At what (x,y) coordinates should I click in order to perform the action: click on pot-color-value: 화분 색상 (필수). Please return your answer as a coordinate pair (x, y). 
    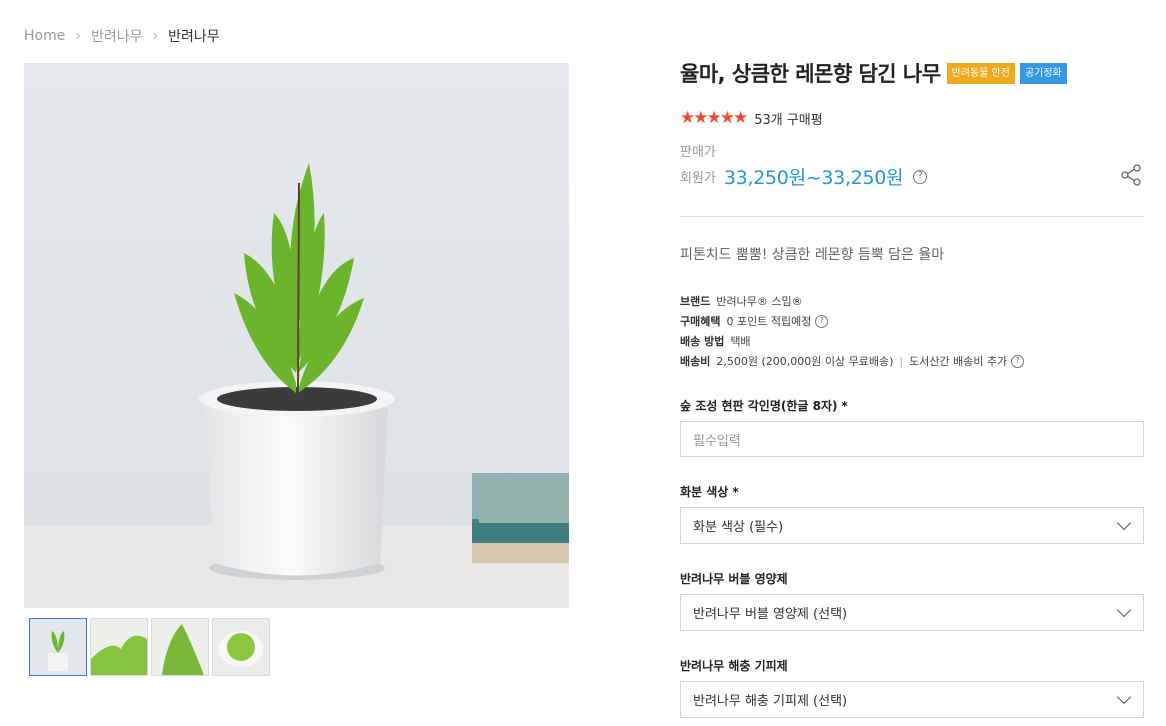
    Looking at the image, I should click on (738, 527).